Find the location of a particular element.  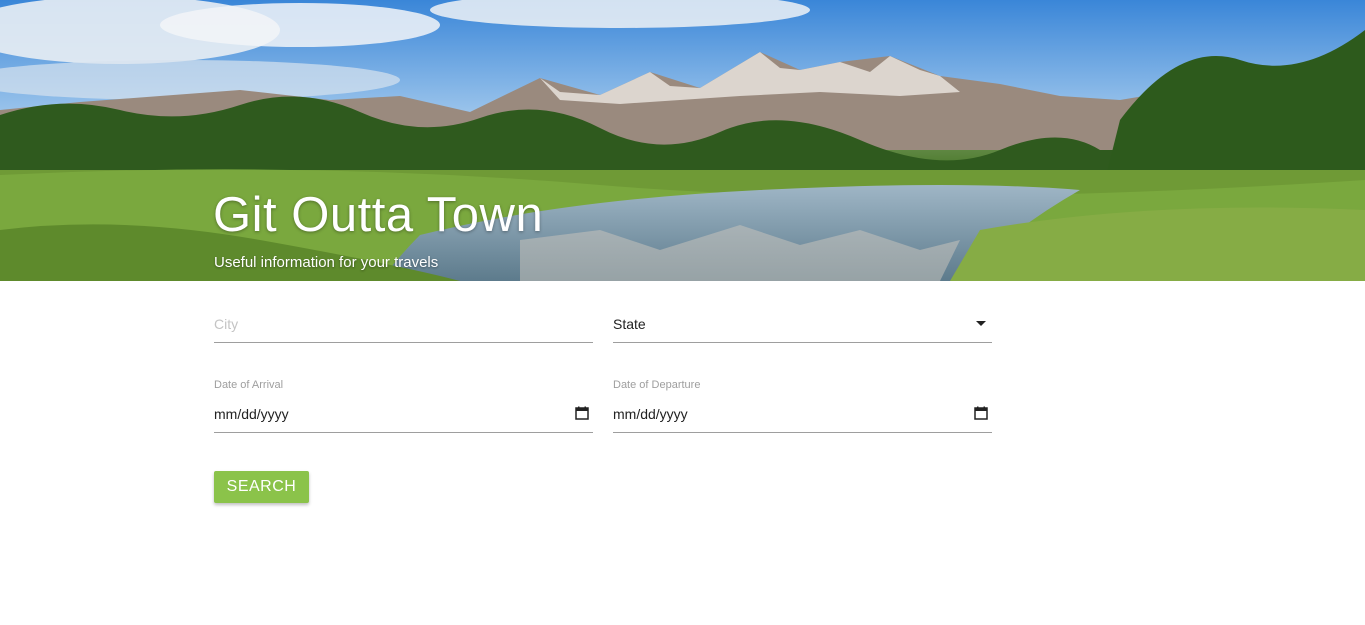

city-field is located at coordinates (403, 327).